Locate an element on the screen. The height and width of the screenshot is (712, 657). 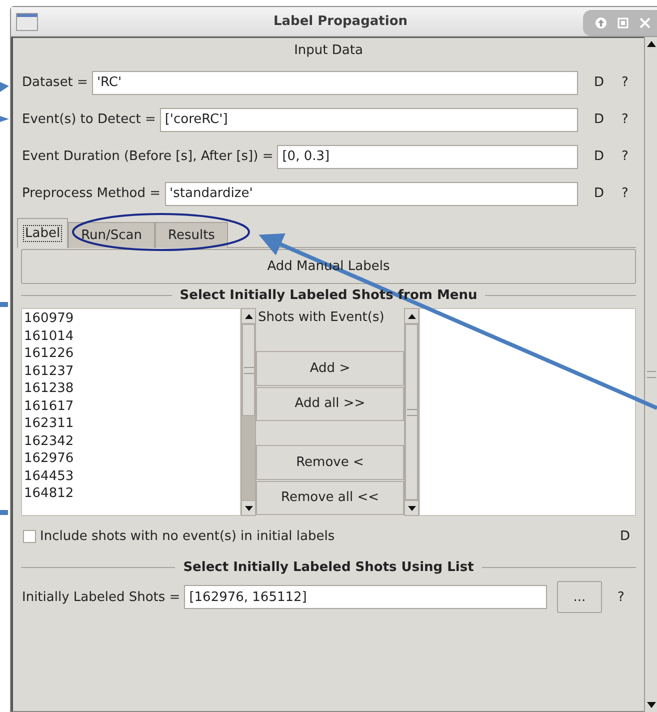
input-field: 'RC' is located at coordinates (335, 82).